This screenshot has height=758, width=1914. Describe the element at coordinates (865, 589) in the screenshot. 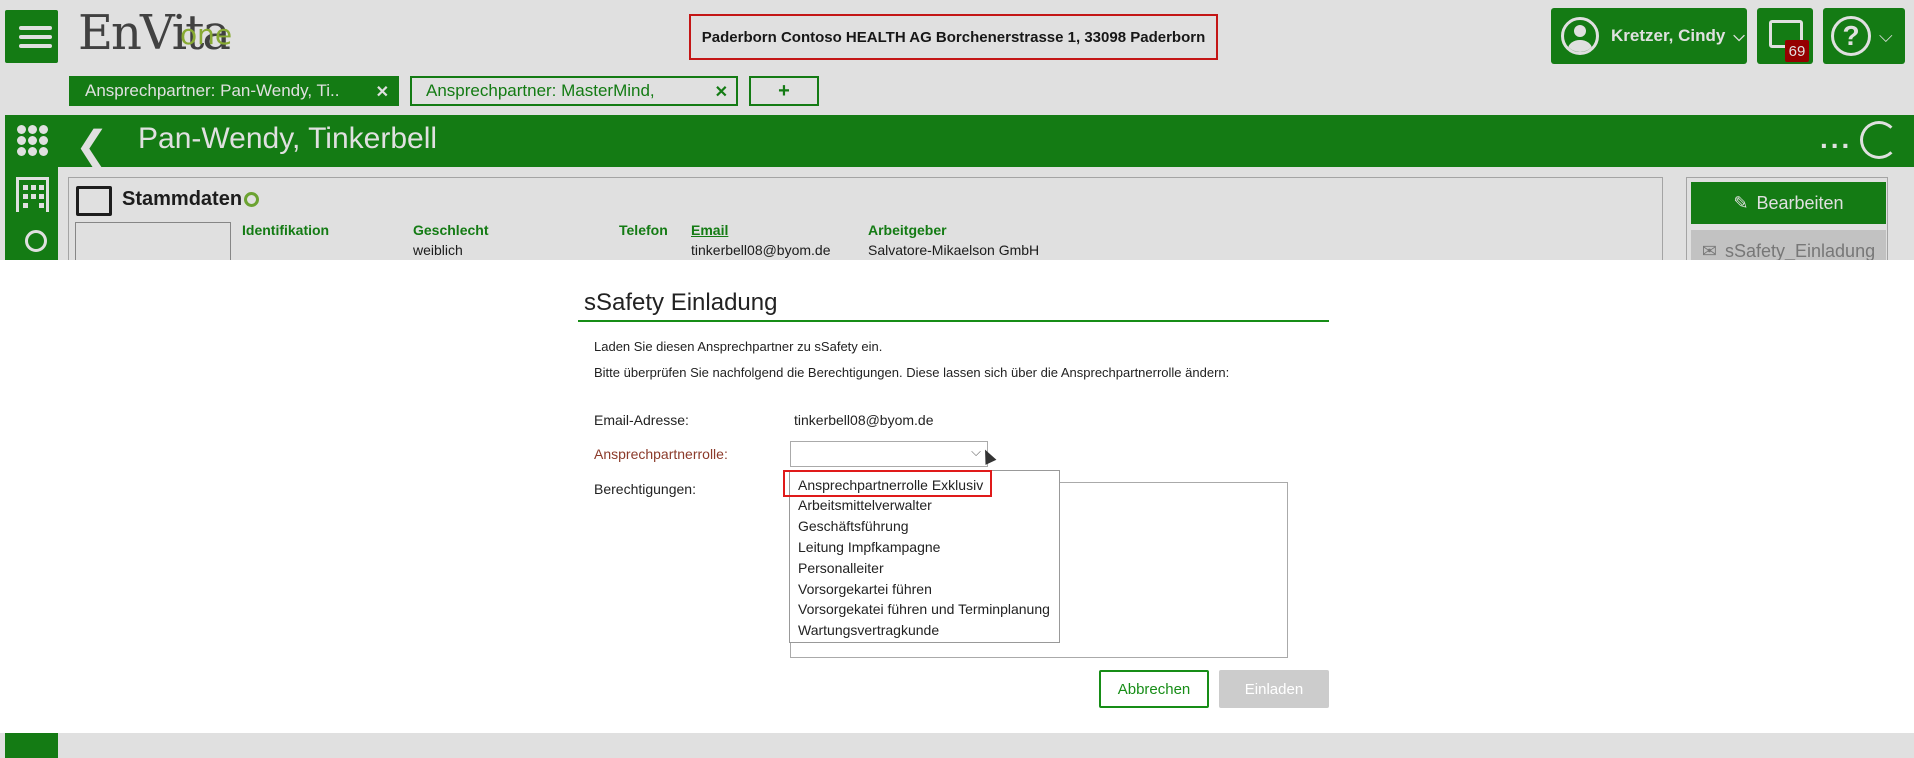

I see `role-option: Vorsorgekartei führen` at that location.